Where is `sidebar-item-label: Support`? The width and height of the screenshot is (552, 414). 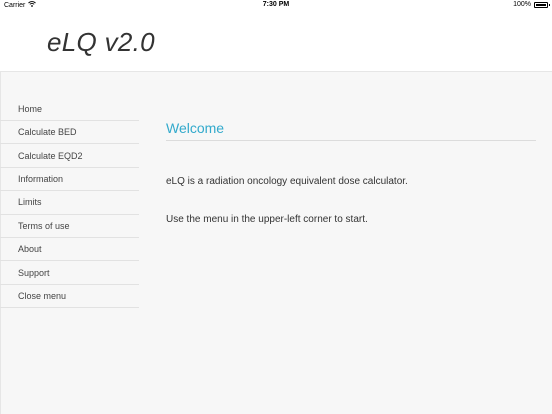
sidebar-item-label: Support is located at coordinates (34, 272).